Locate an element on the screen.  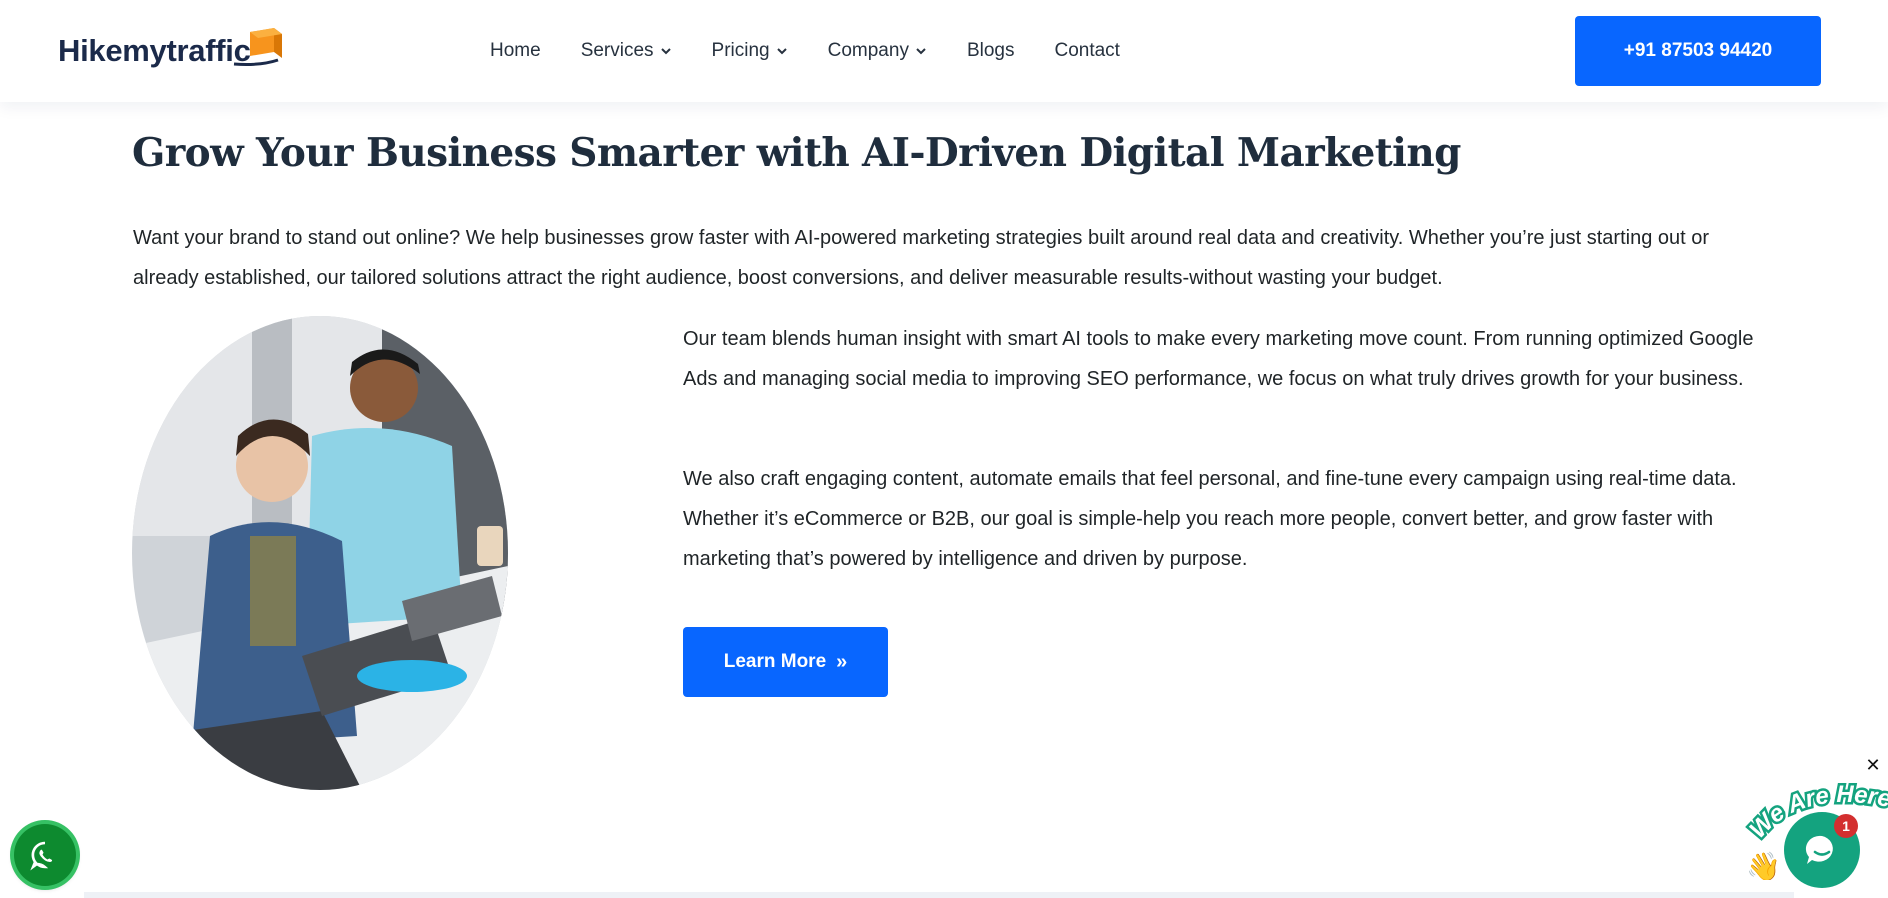
nav-home-label: Home is located at coordinates (515, 50).